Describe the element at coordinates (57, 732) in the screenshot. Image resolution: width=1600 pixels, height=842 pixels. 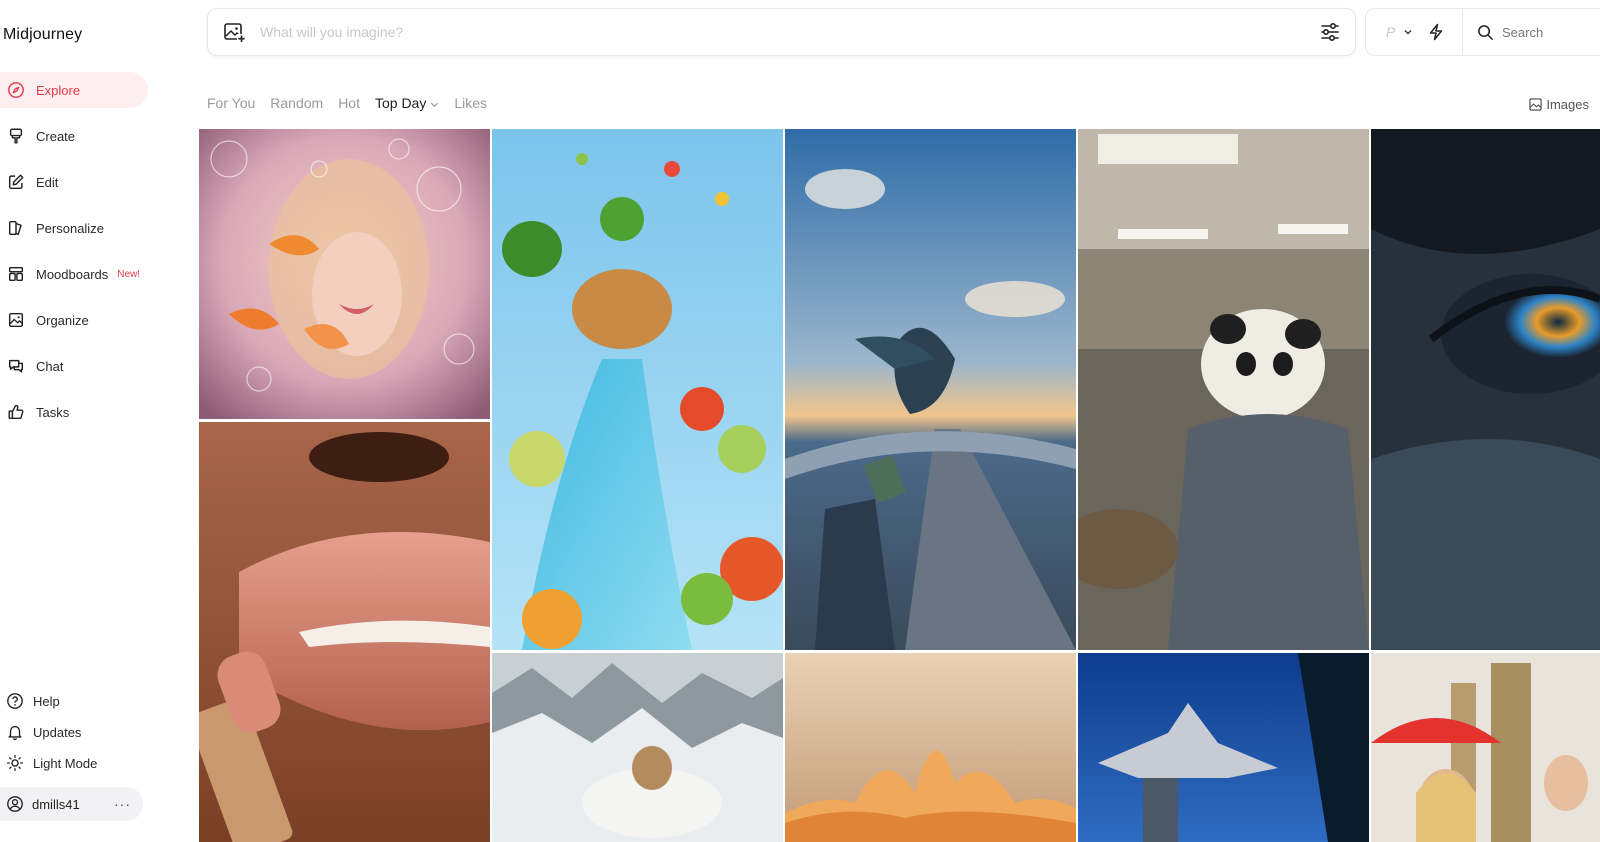
I see `sidebar-item-label: Updates` at that location.